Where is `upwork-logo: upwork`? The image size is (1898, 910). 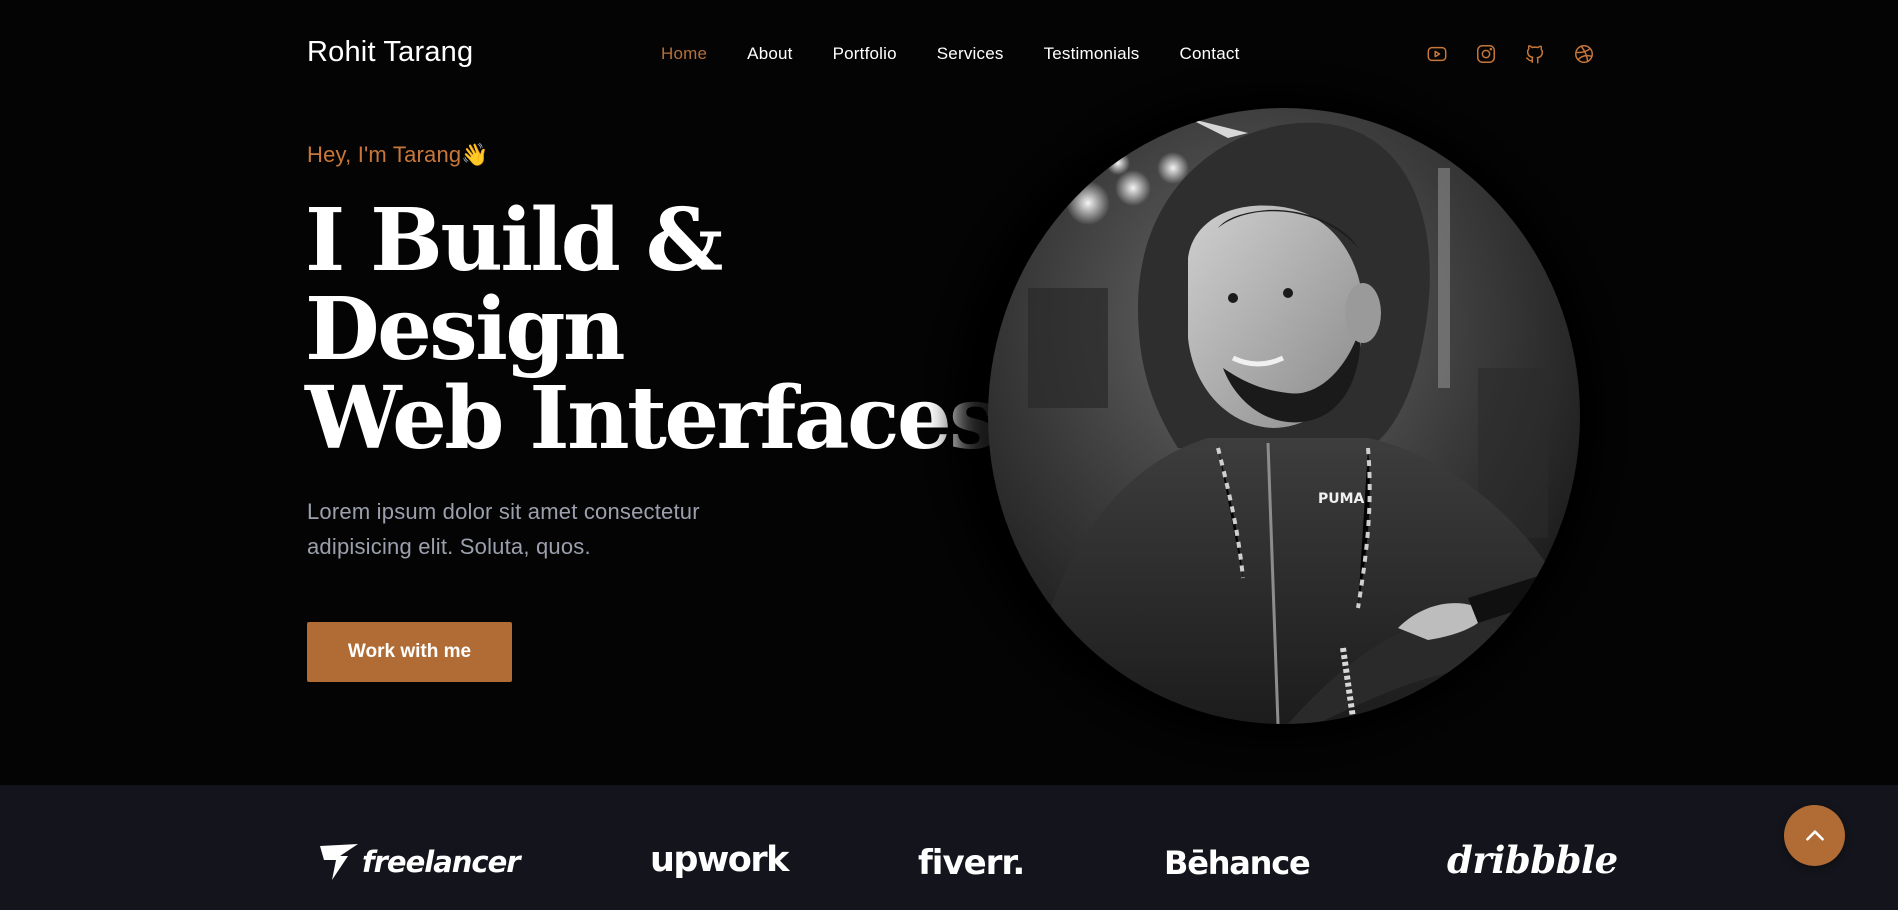
upwork-logo: upwork is located at coordinates (719, 860).